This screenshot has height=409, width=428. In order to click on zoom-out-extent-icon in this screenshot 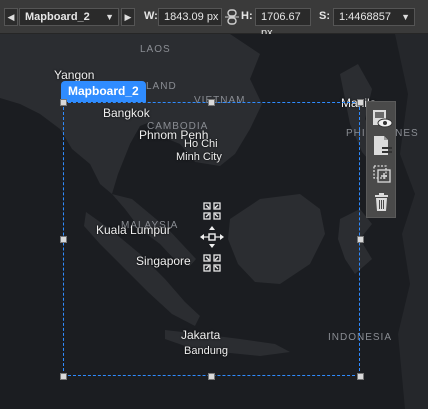, I will do `click(212, 263)`.